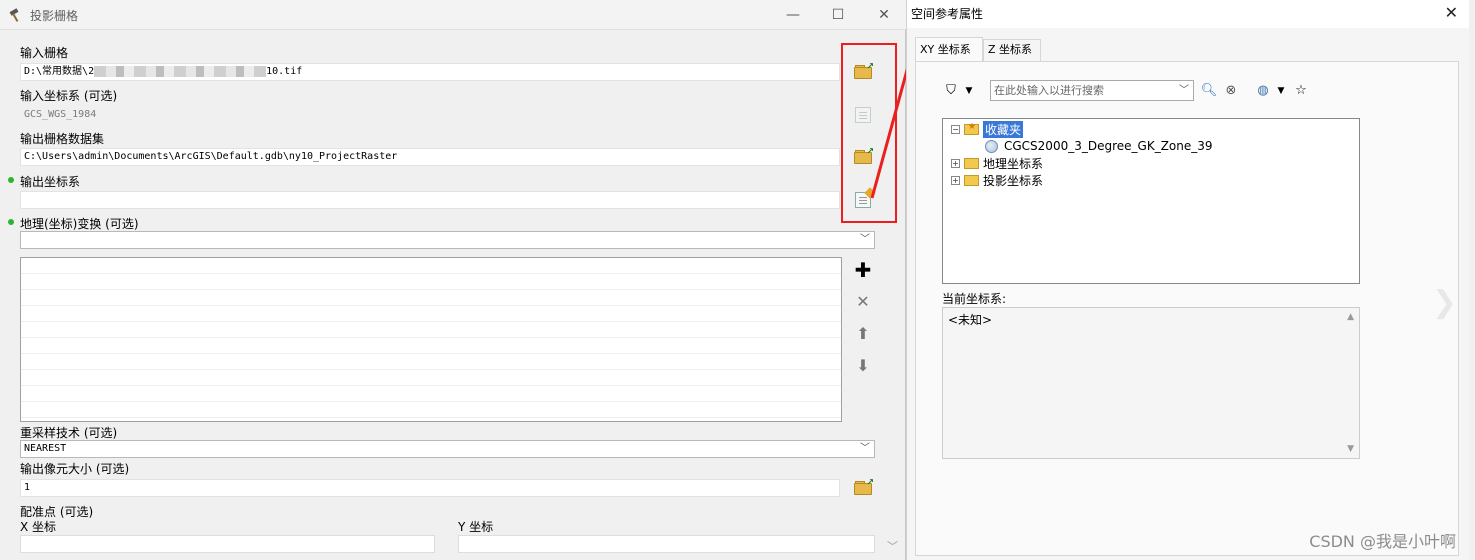  I want to click on tree-label-favorites: 收藏夹, so click(1003, 129).